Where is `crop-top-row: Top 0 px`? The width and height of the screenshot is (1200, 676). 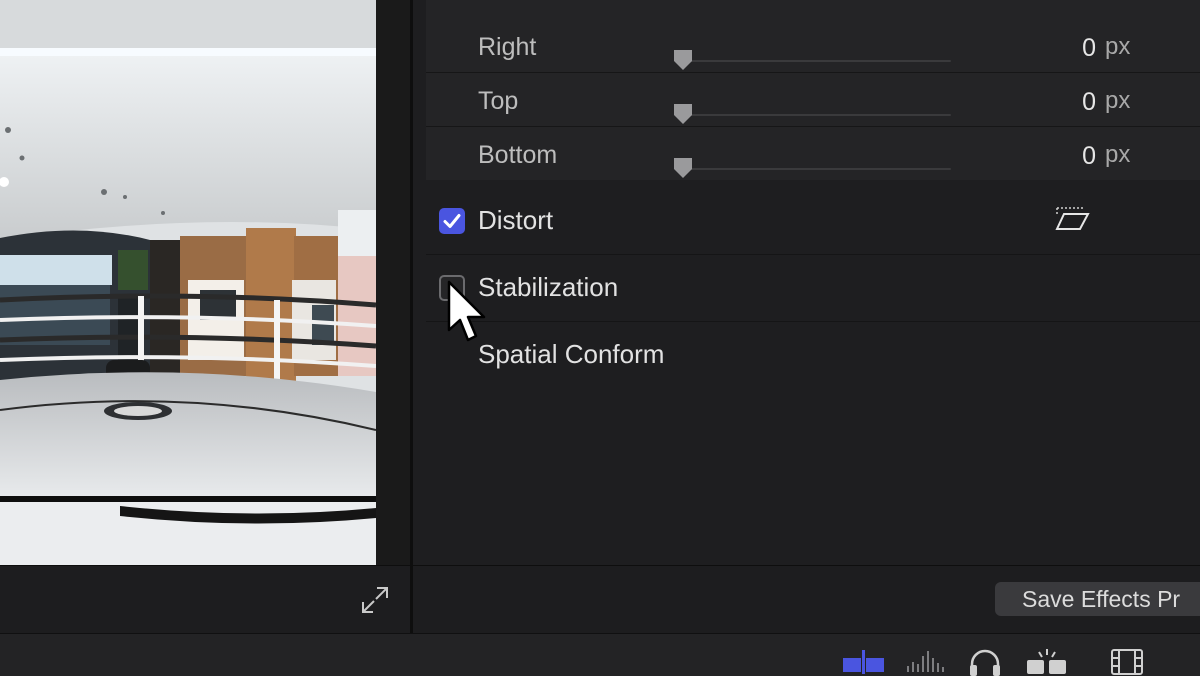
crop-top-row: Top 0 px is located at coordinates (813, 100).